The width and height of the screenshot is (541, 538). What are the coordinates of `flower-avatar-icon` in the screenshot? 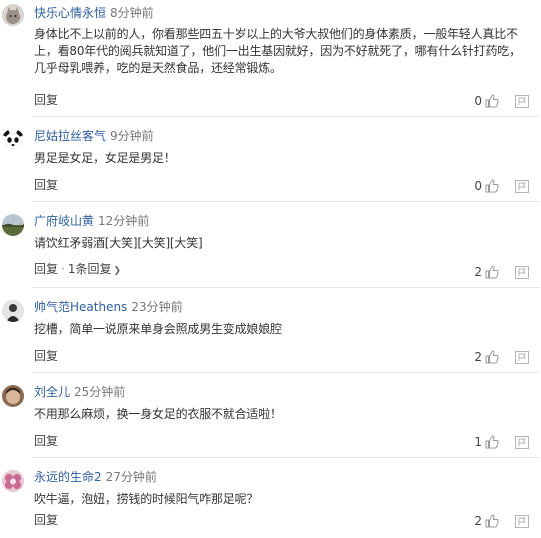 It's located at (13, 481).